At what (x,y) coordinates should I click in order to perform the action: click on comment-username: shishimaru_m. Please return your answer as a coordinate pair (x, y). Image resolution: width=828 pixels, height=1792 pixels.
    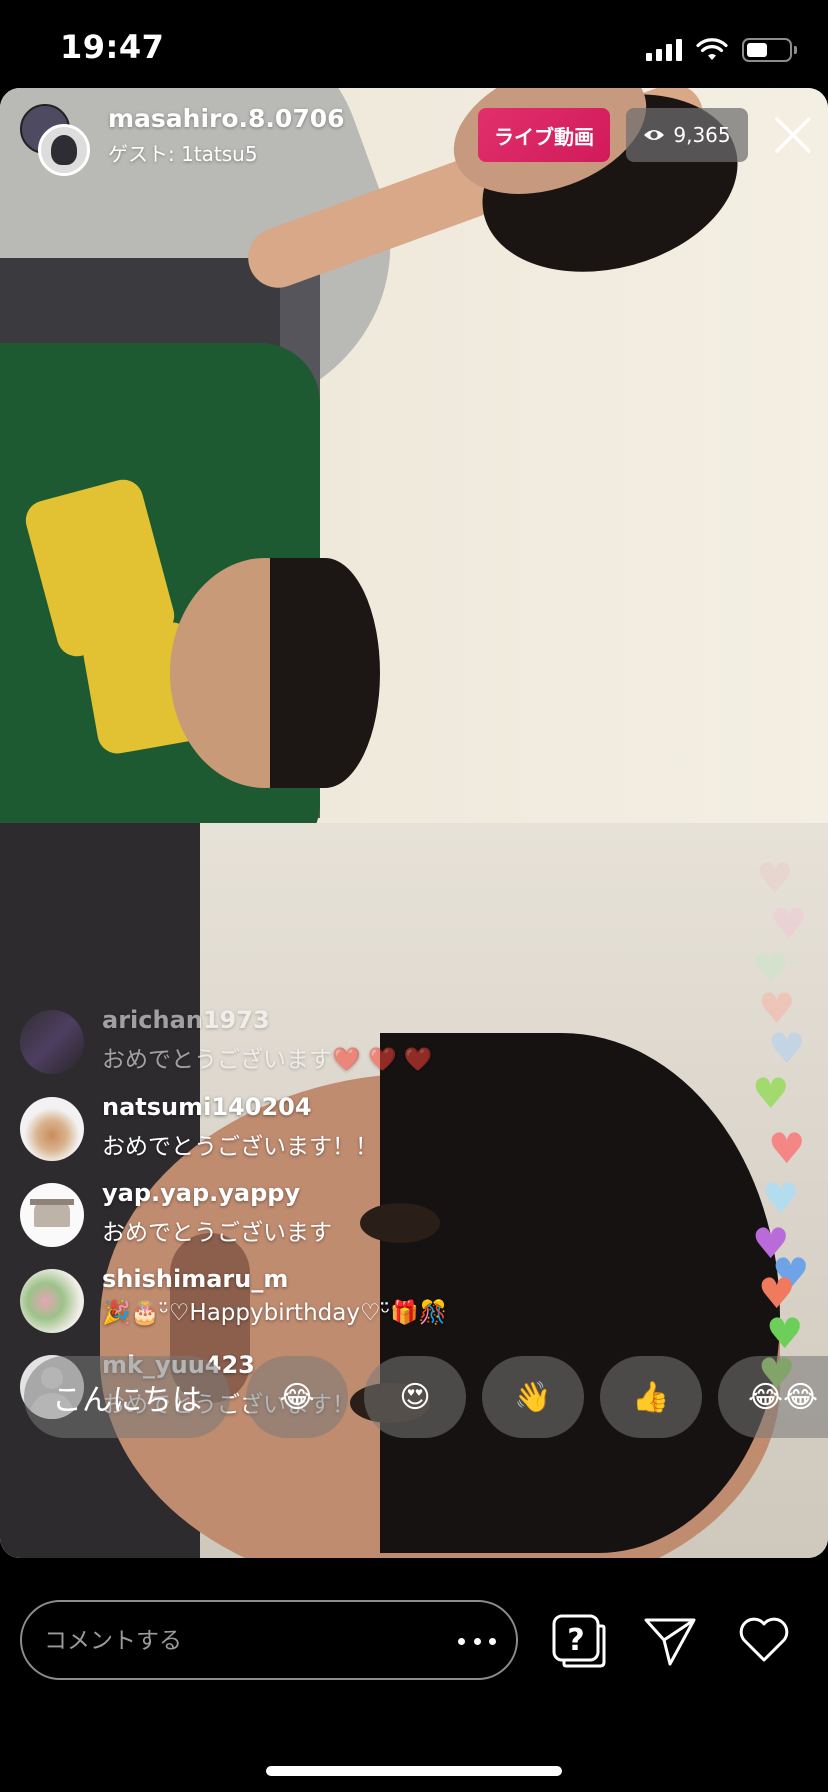
    Looking at the image, I should click on (195, 1279).